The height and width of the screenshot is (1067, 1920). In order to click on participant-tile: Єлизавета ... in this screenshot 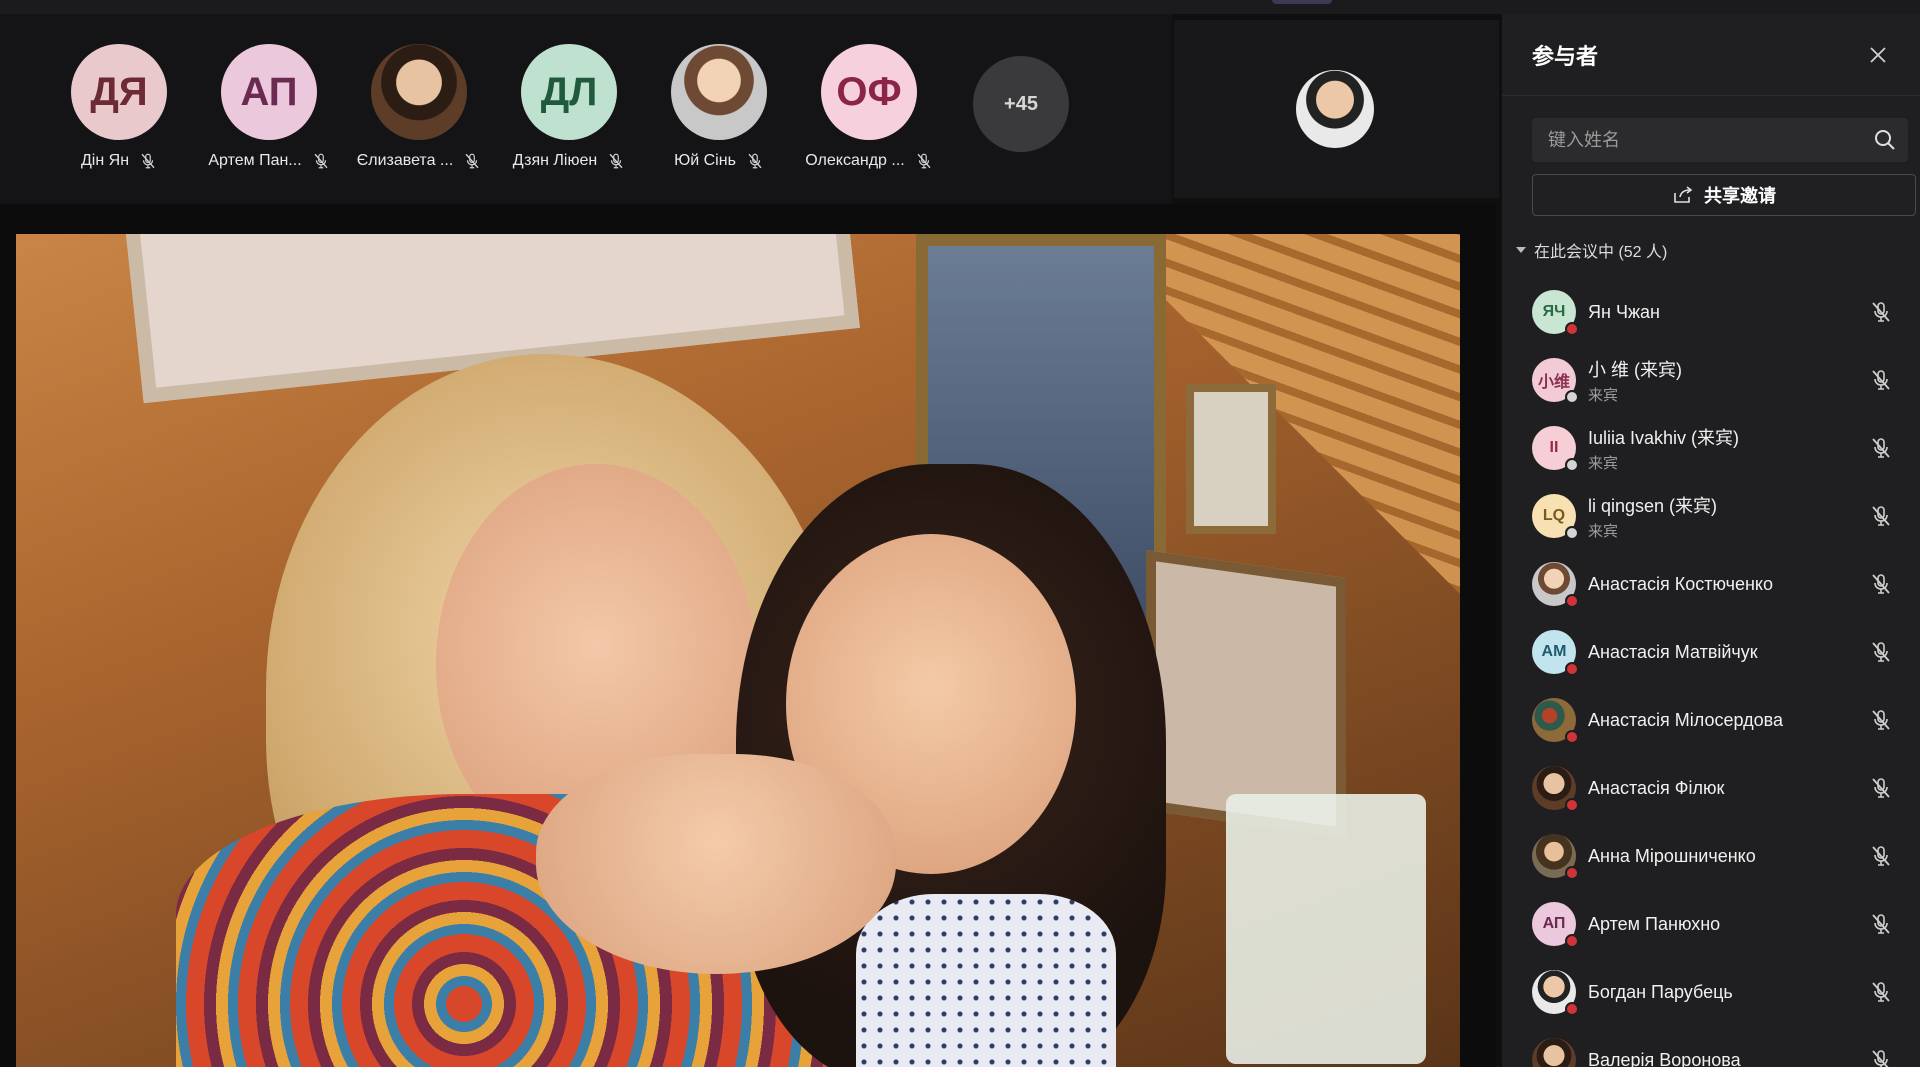, I will do `click(419, 107)`.